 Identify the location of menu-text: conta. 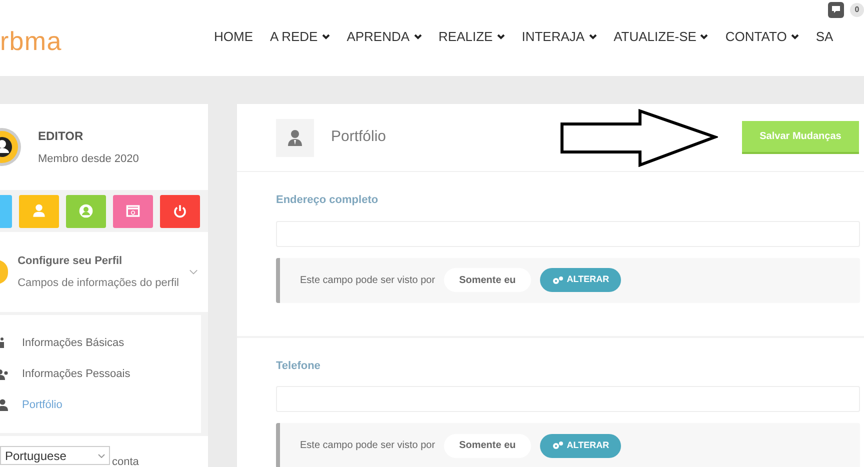
(125, 461).